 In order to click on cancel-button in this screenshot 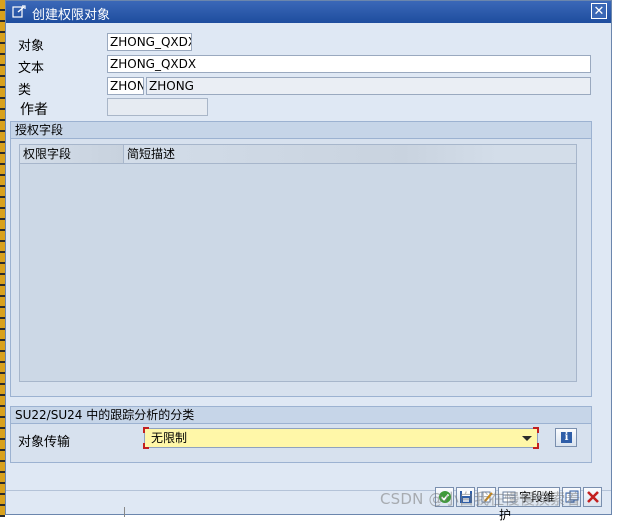, I will do `click(592, 497)`.